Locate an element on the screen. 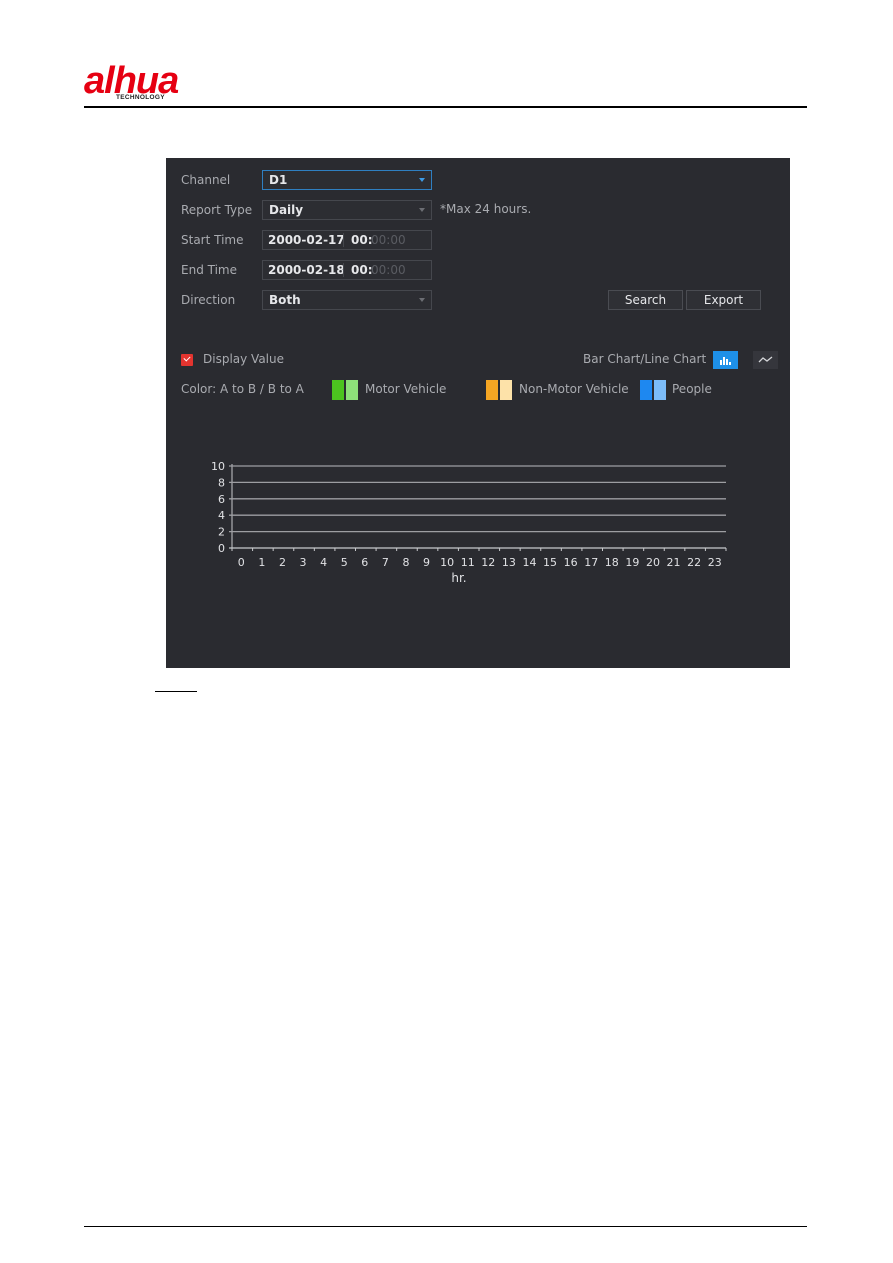  x-tick-label: 2 is located at coordinates (282, 562).